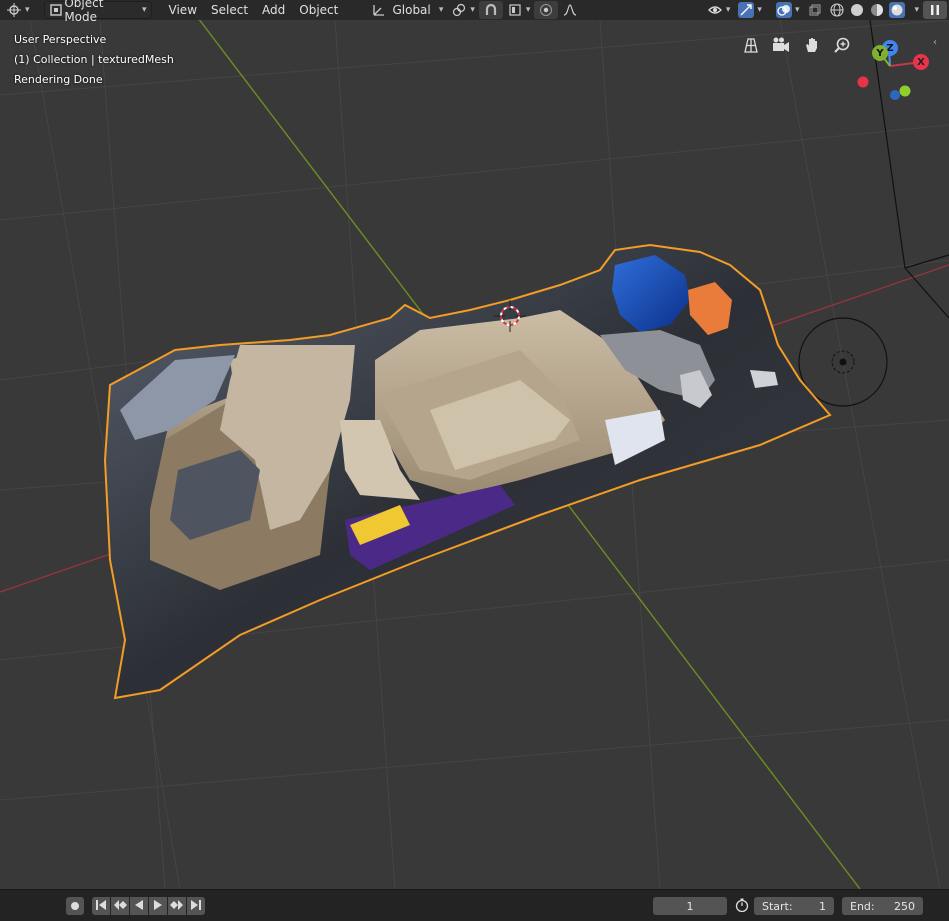 The width and height of the screenshot is (949, 921). I want to click on material-sphere-icon, so click(877, 10).